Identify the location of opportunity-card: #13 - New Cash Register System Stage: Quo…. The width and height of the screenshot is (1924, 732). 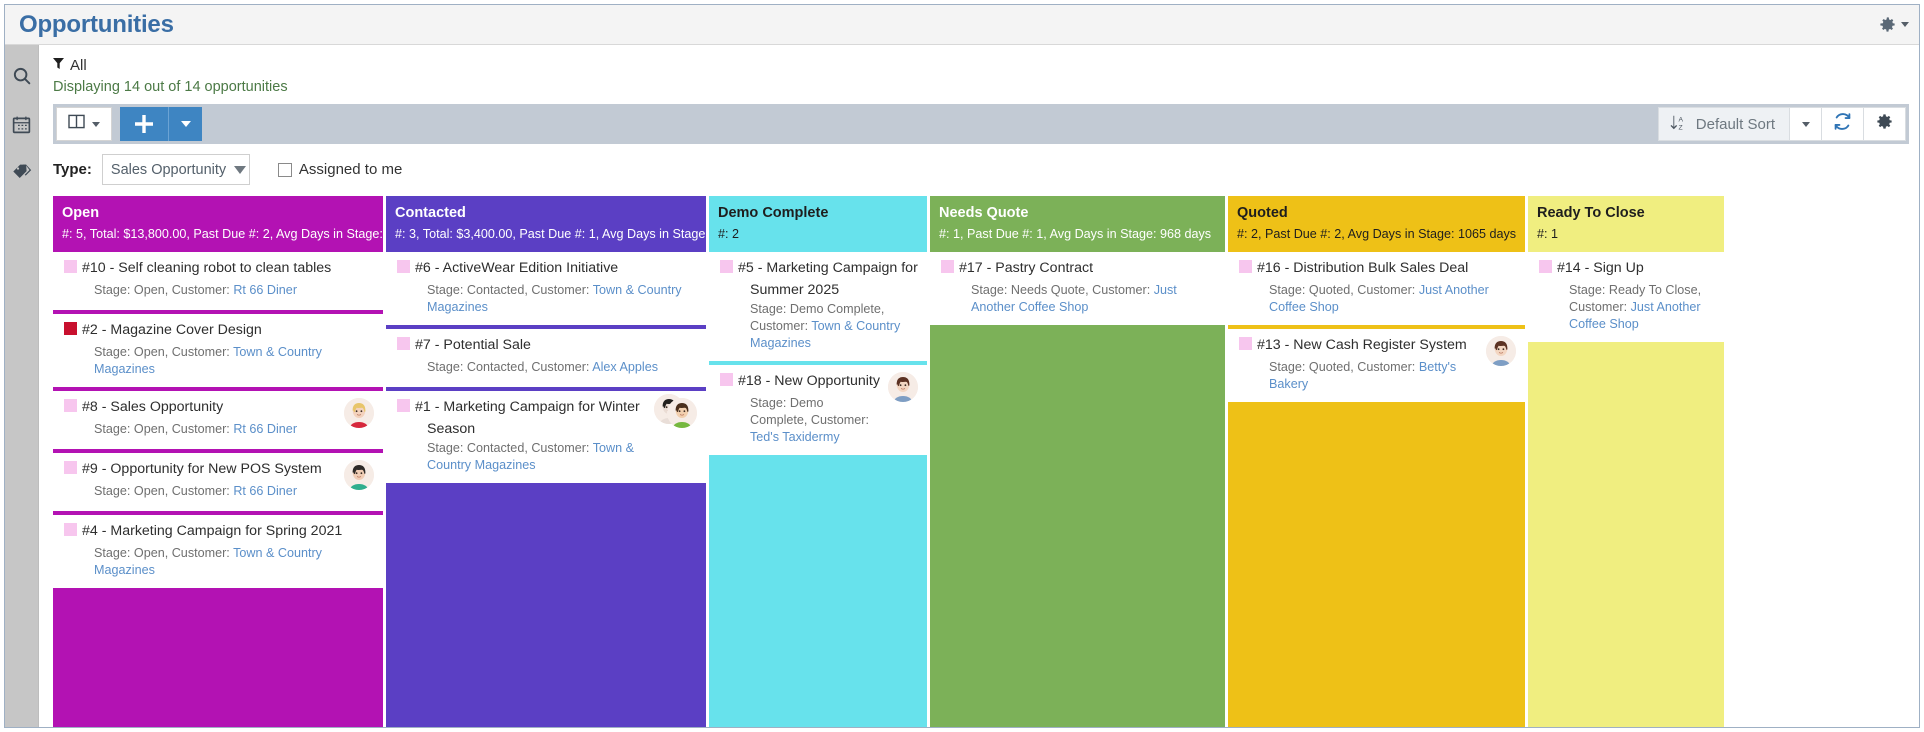
(1376, 365).